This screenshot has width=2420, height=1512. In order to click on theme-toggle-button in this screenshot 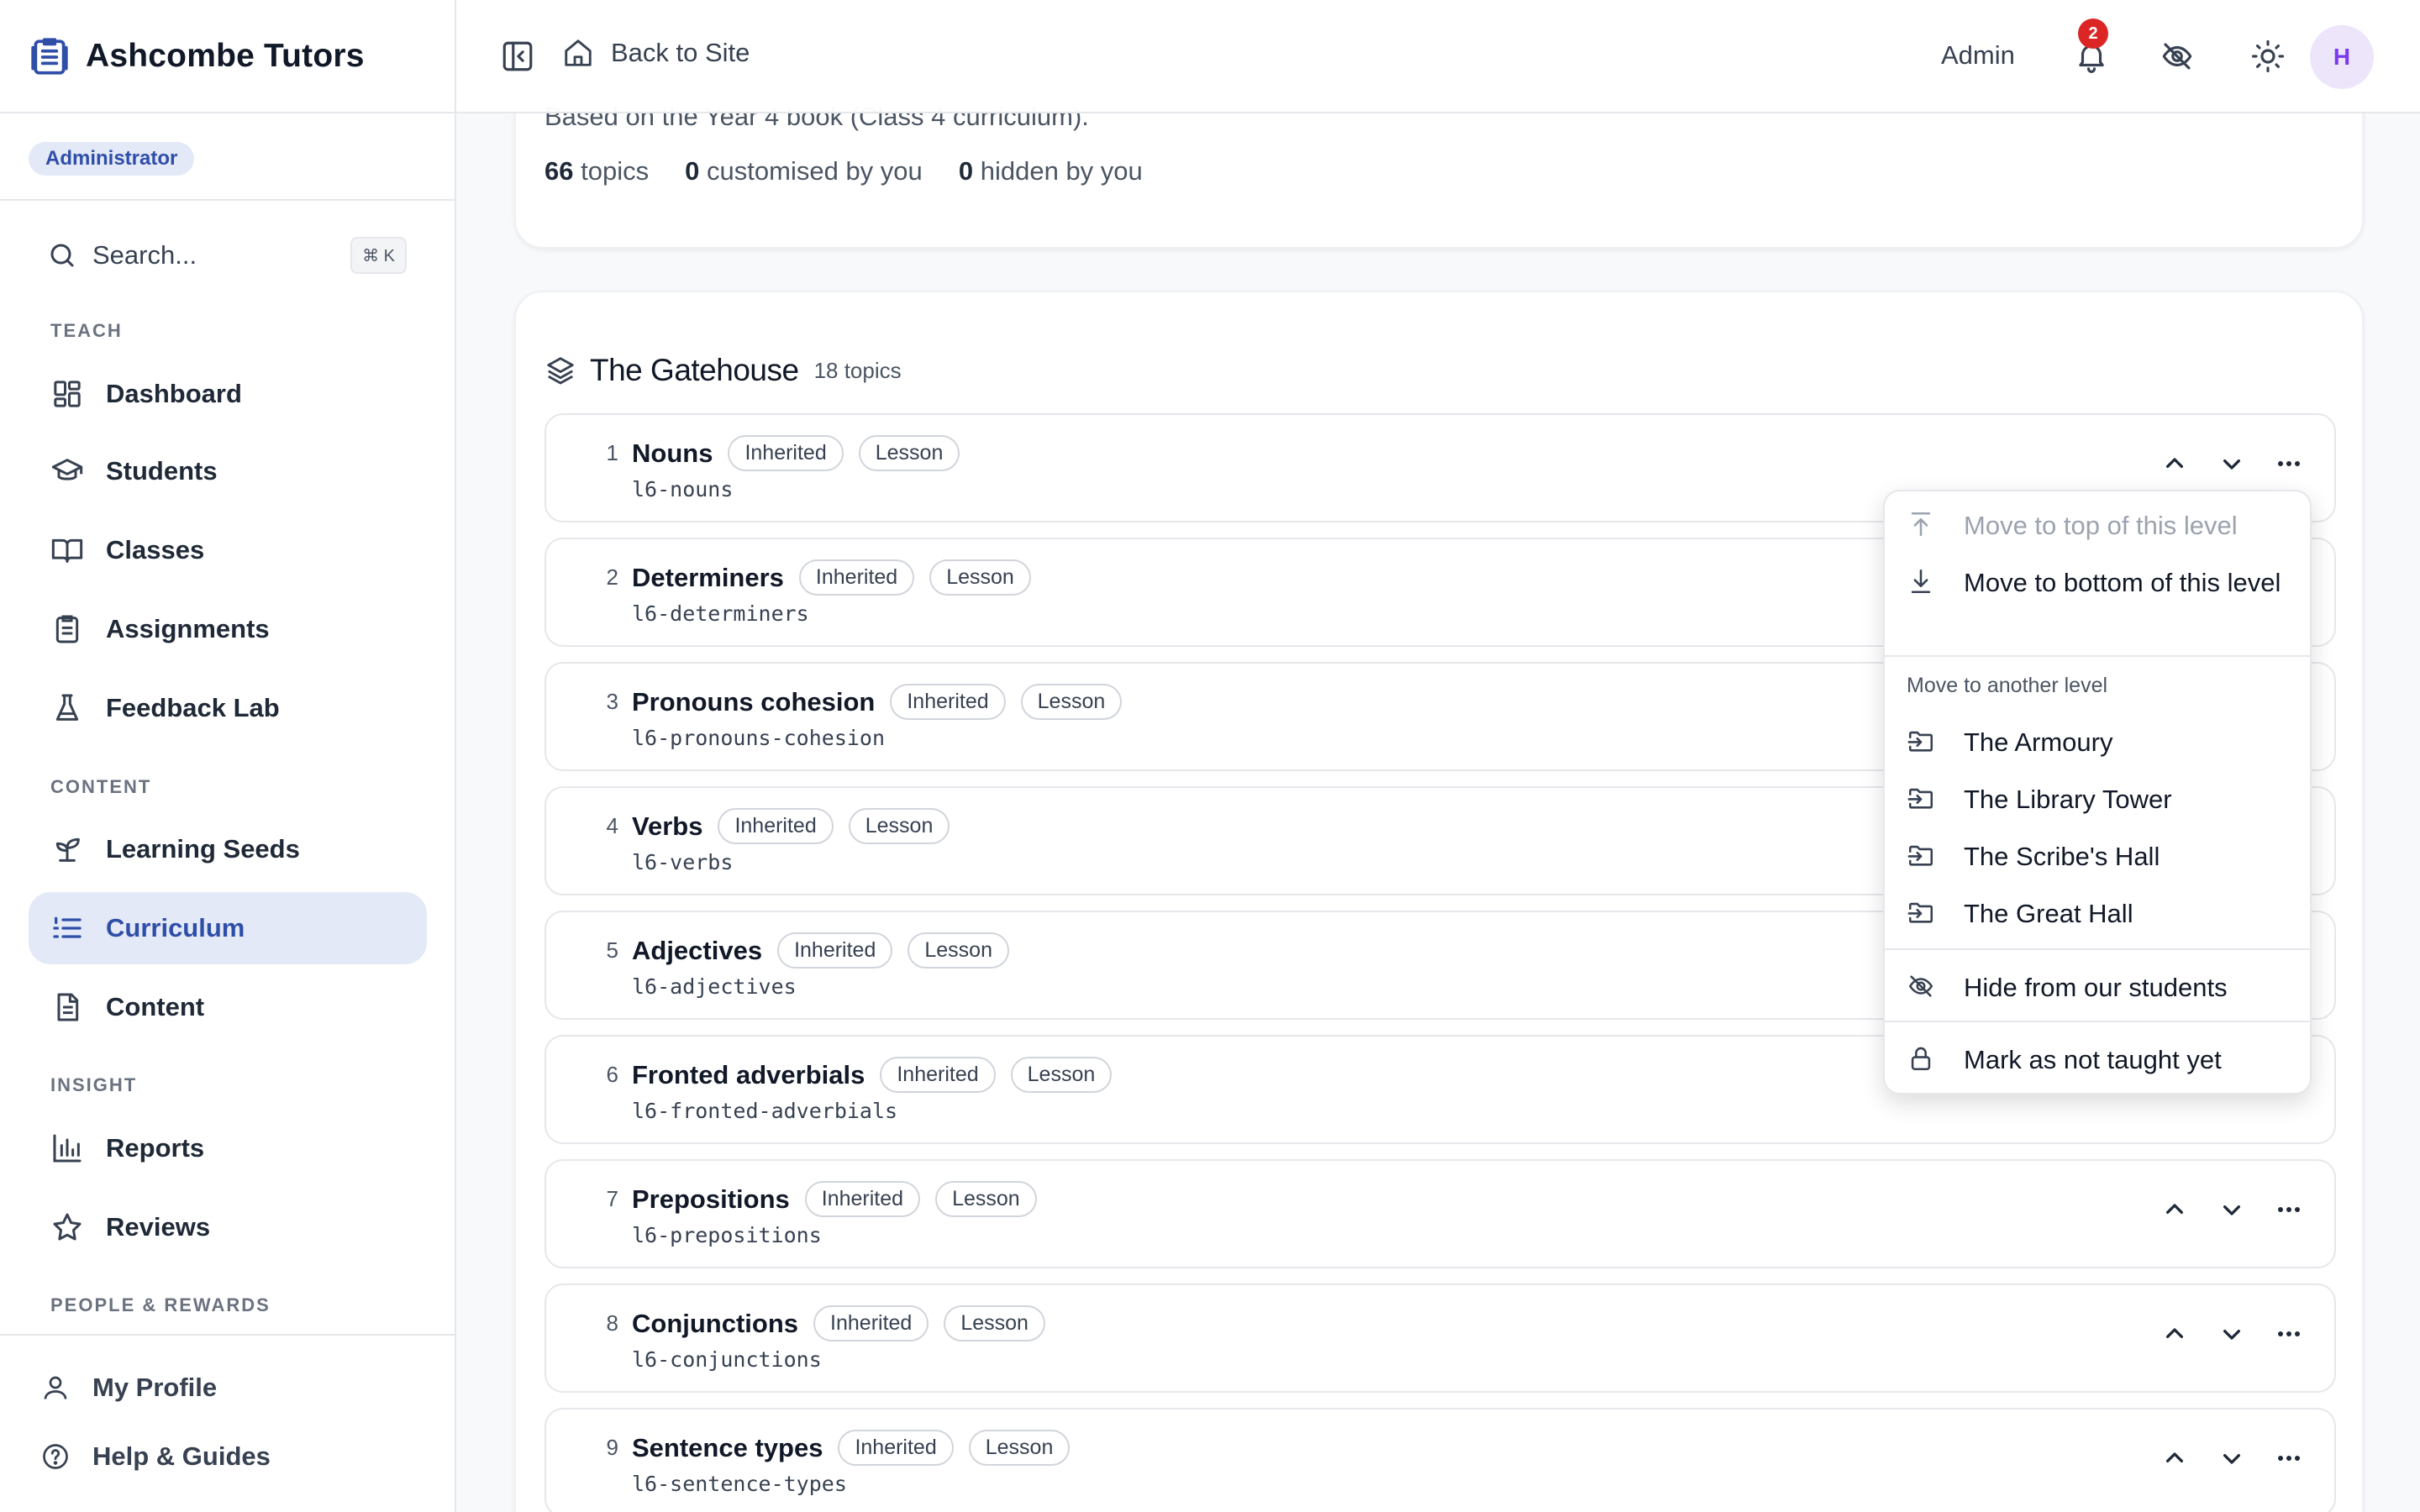, I will do `click(2268, 56)`.